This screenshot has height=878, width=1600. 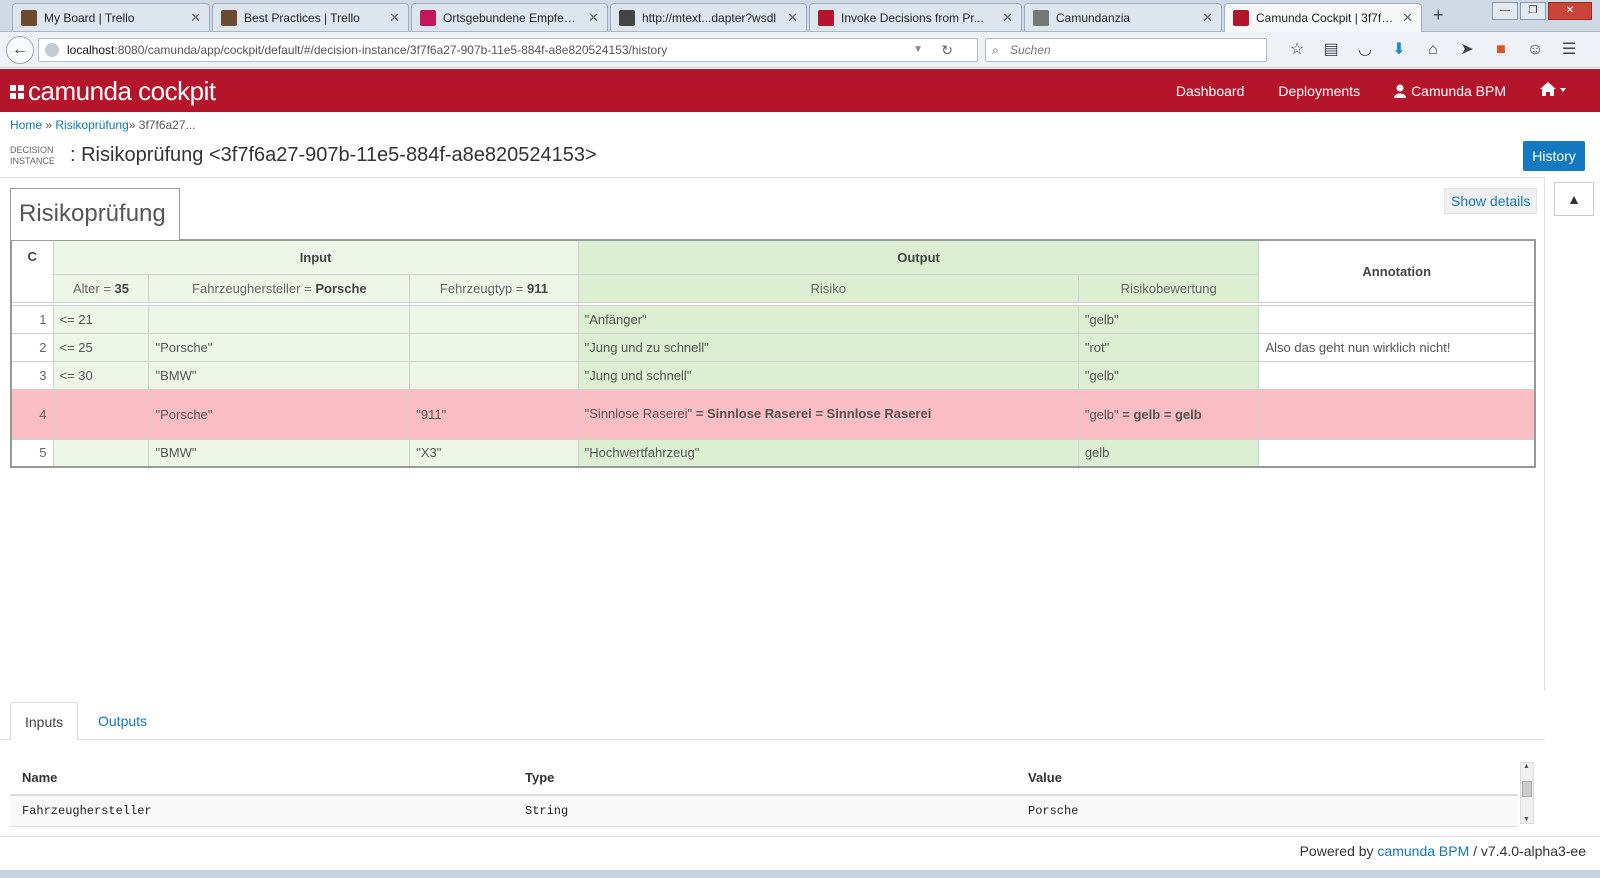 What do you see at coordinates (1438, 15) in the screenshot?
I see `new-tab-icon: +` at bounding box center [1438, 15].